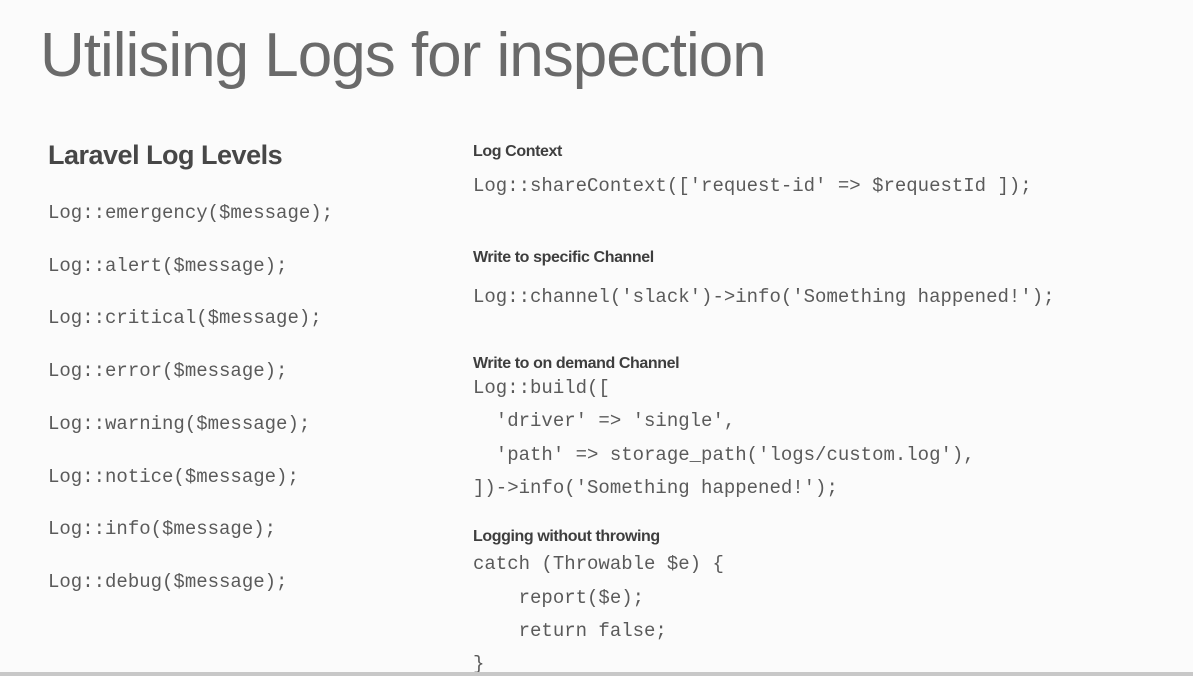  What do you see at coordinates (570, 631) in the screenshot?
I see `code-line: return false;` at bounding box center [570, 631].